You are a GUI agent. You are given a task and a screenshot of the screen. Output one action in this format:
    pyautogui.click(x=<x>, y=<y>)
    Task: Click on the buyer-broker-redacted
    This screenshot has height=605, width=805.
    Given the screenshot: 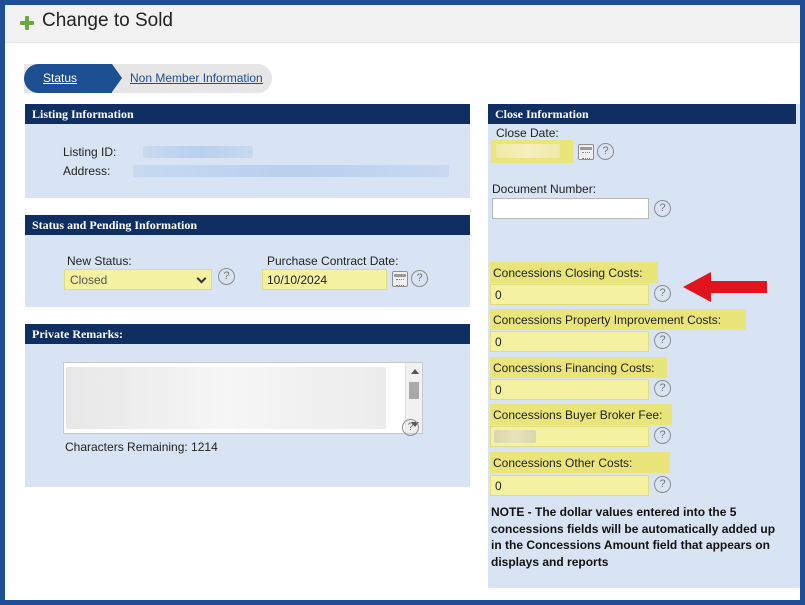 What is the action you would take?
    pyautogui.click(x=515, y=436)
    